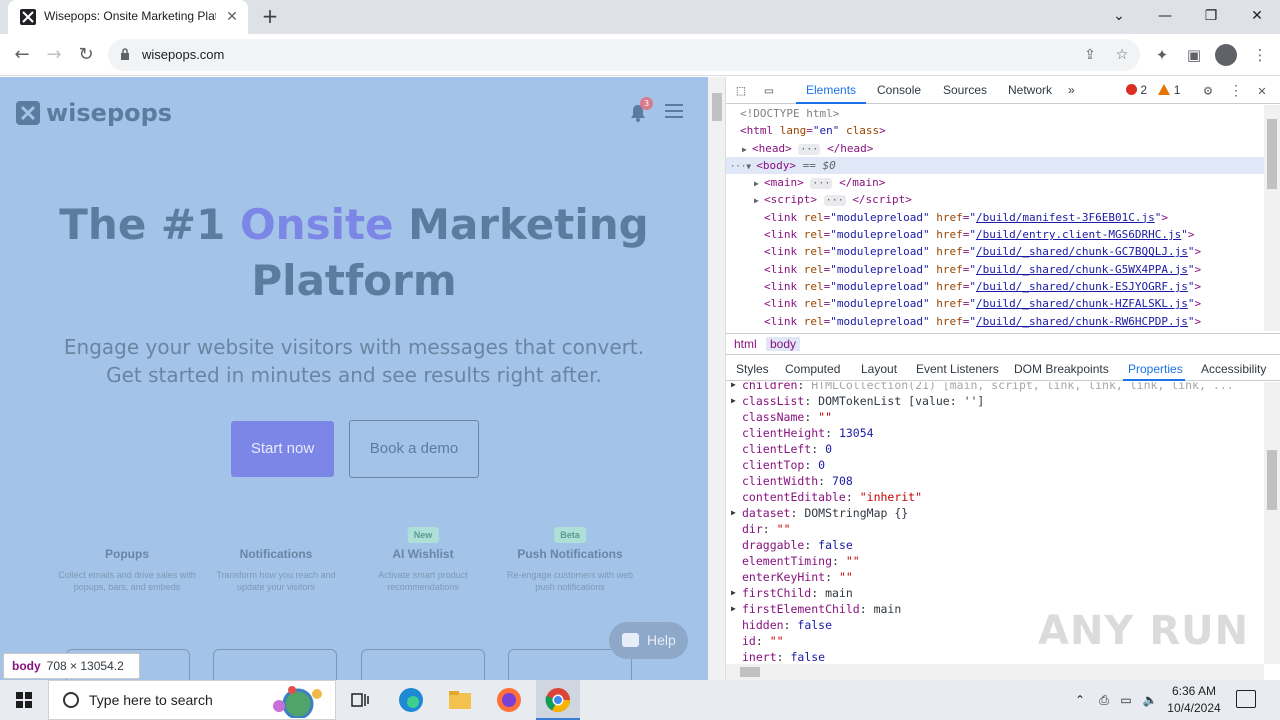  Describe the element at coordinates (831, 90) in the screenshot. I see `tab-elements: Elements` at that location.